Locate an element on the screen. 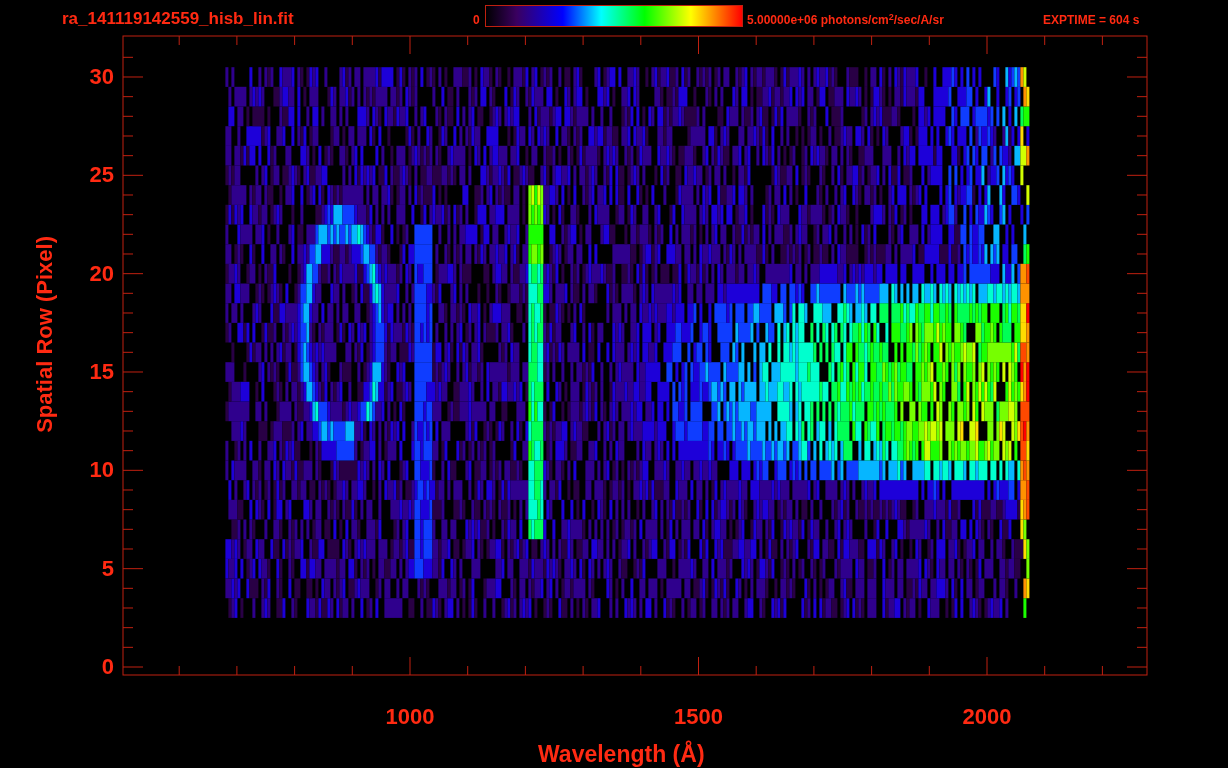 The image size is (1228, 768). colorbar-min-label: 0 is located at coordinates (476, 20).